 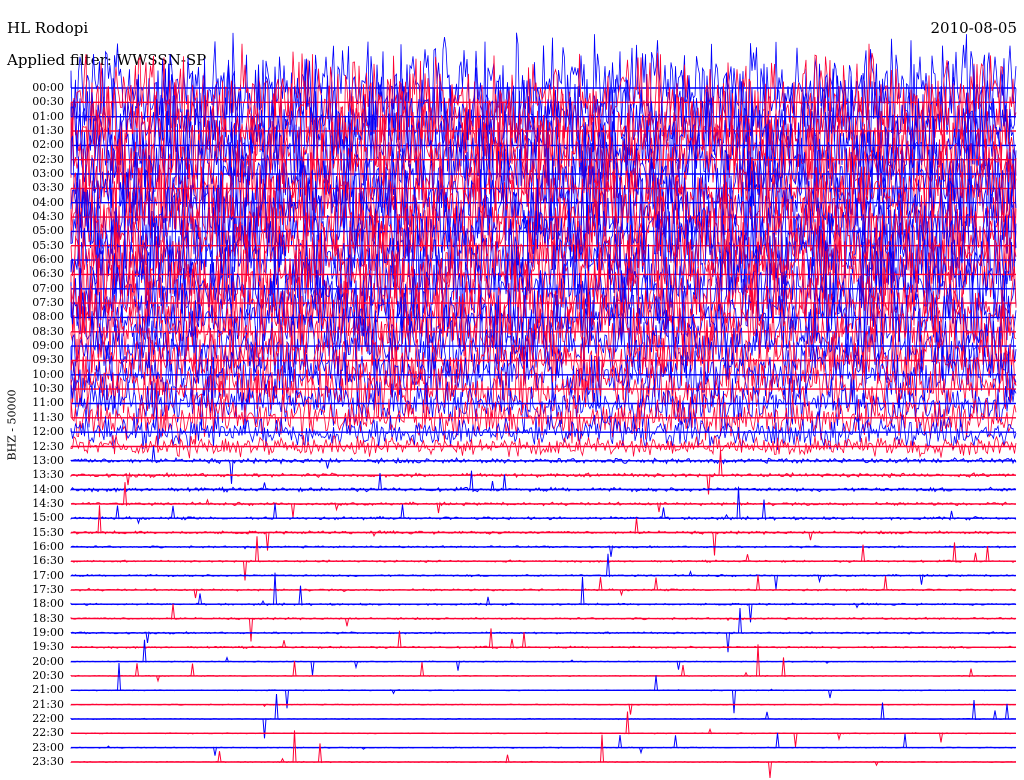 I want to click on trace-2000, so click(x=543, y=657).